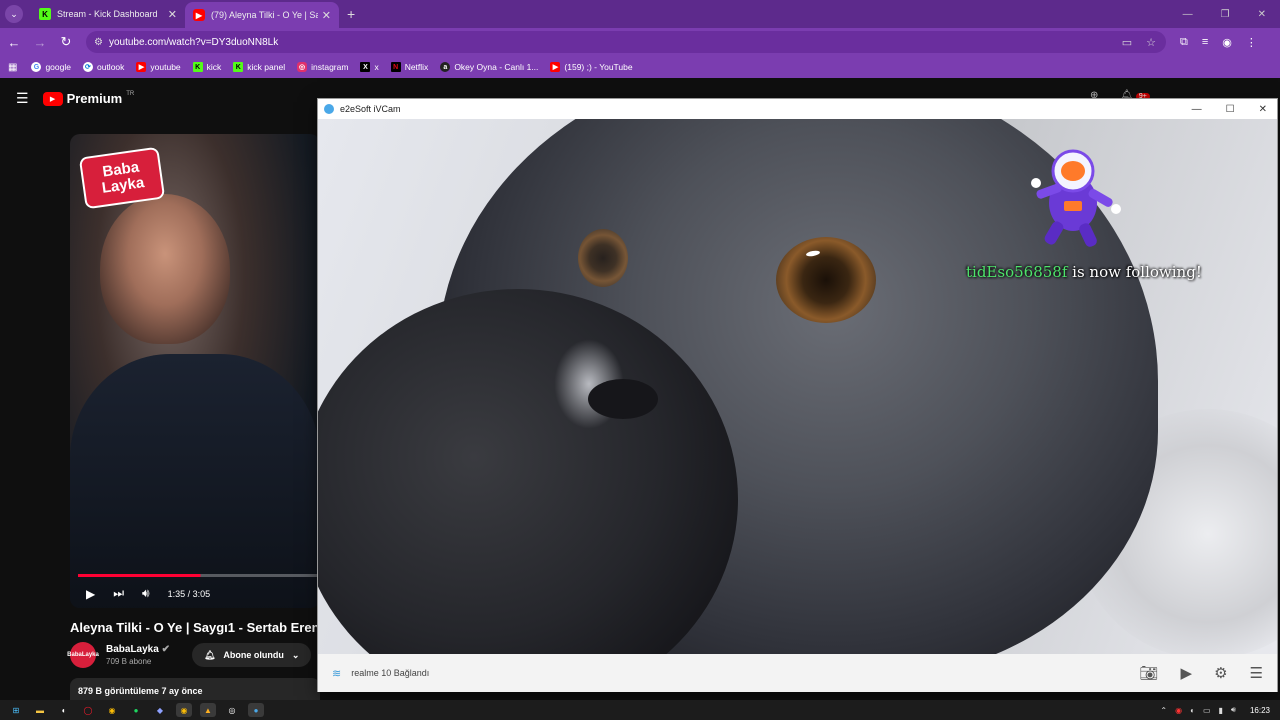  What do you see at coordinates (1220, 673) in the screenshot?
I see `settings-gear-icon: ⚙` at bounding box center [1220, 673].